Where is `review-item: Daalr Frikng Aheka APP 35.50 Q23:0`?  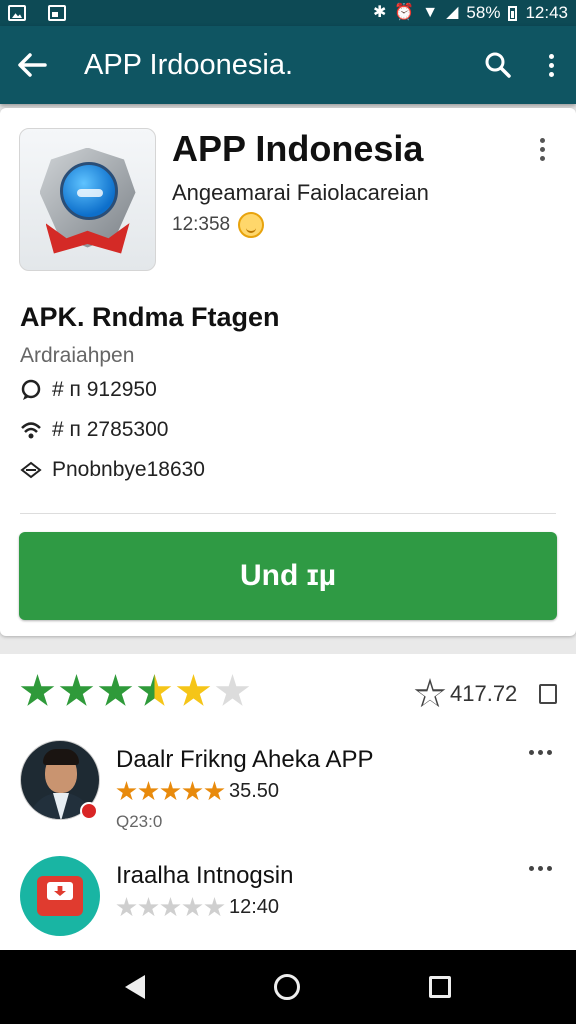
review-item: Daalr Frikng Aheka APP 35.50 Q23:0 is located at coordinates (290, 785).